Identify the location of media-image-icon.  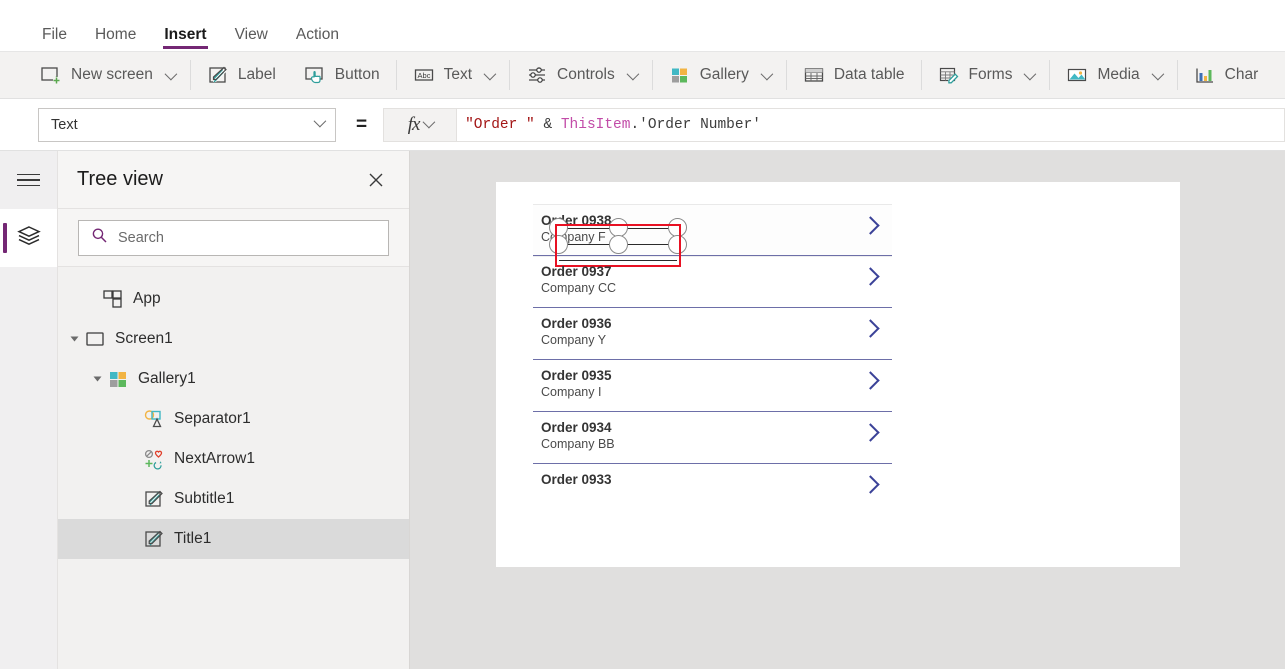
(1077, 75).